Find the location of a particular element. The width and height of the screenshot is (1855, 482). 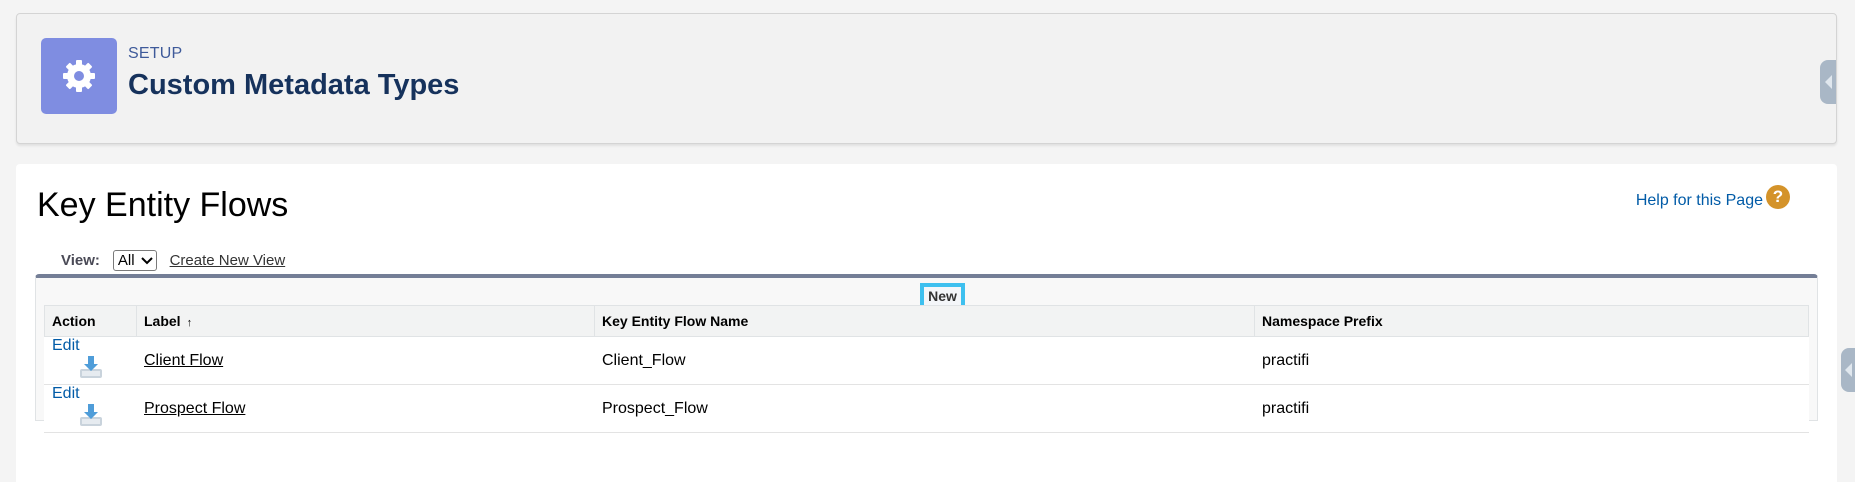

page-title: Custom Metadata Types is located at coordinates (294, 85).